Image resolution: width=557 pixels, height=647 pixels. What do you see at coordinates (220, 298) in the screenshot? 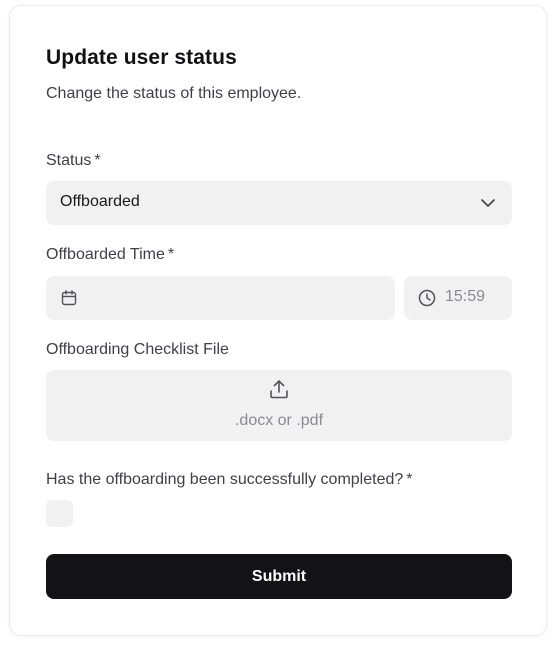
I see `date-picker-input` at bounding box center [220, 298].